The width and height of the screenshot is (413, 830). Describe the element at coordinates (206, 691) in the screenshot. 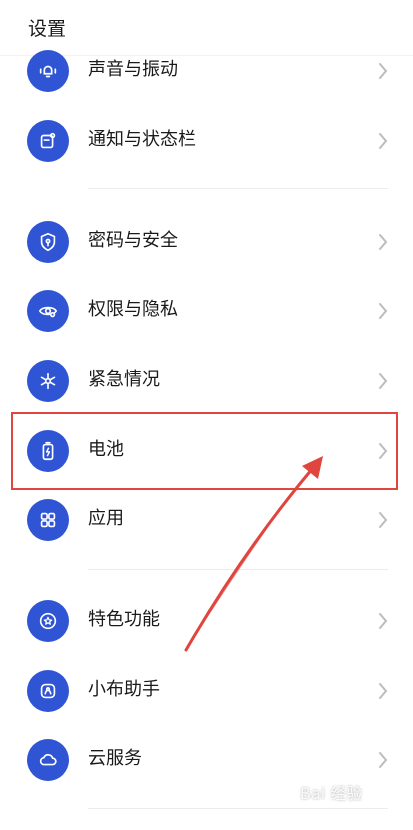

I see `settings-item-assistant: 小布助手` at that location.